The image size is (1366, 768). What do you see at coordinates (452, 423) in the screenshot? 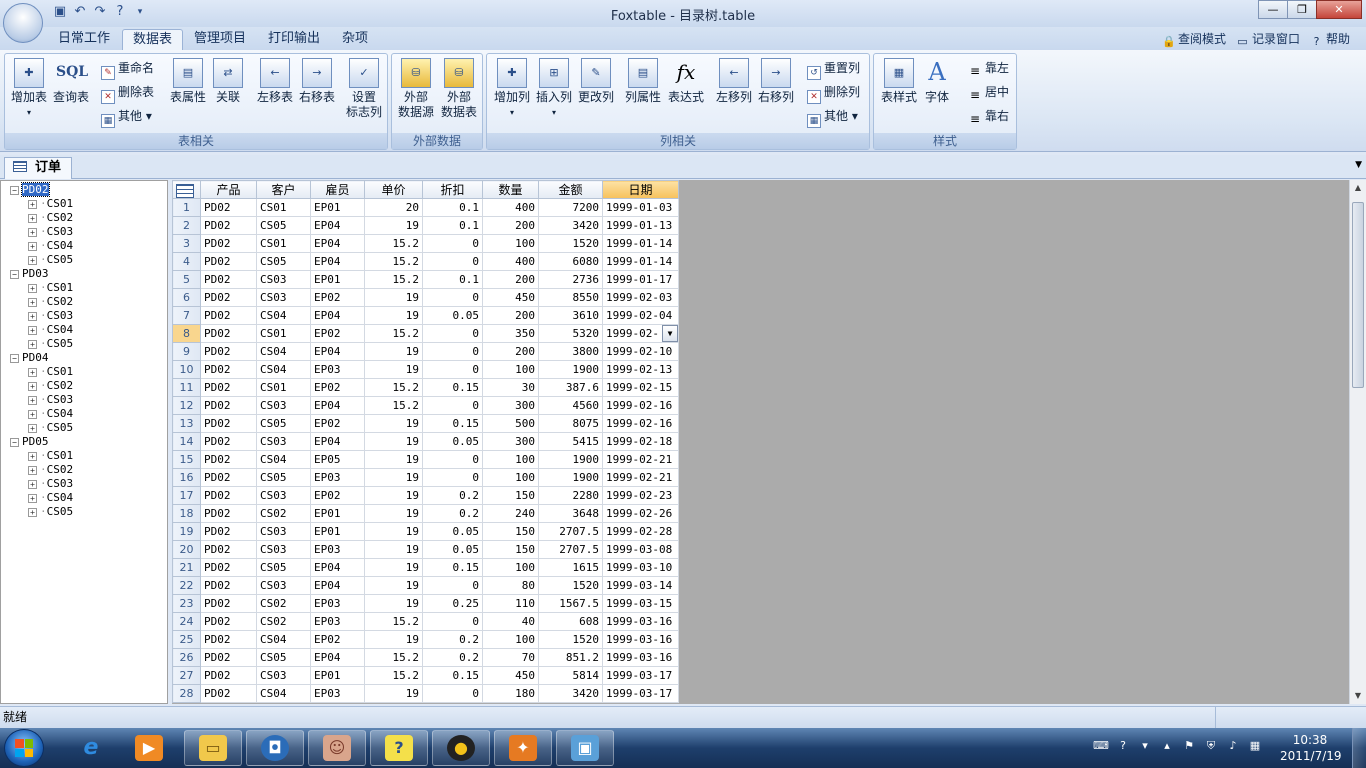
I see `table-cell: 0.15` at bounding box center [452, 423].